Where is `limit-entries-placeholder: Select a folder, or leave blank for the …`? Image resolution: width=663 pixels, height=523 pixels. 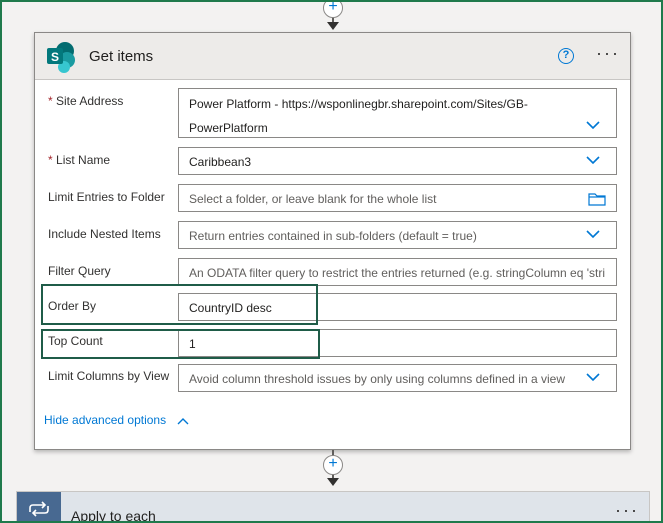 limit-entries-placeholder: Select a folder, or leave blank for the … is located at coordinates (313, 199).